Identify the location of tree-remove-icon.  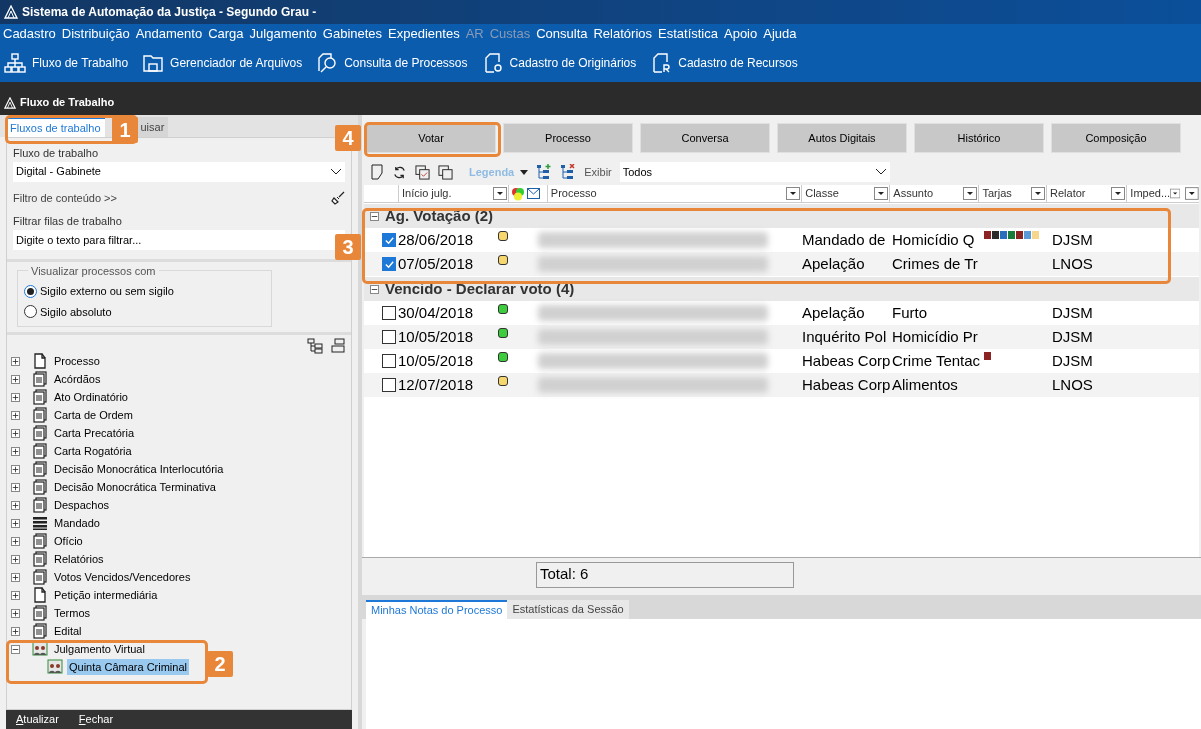
(568, 172).